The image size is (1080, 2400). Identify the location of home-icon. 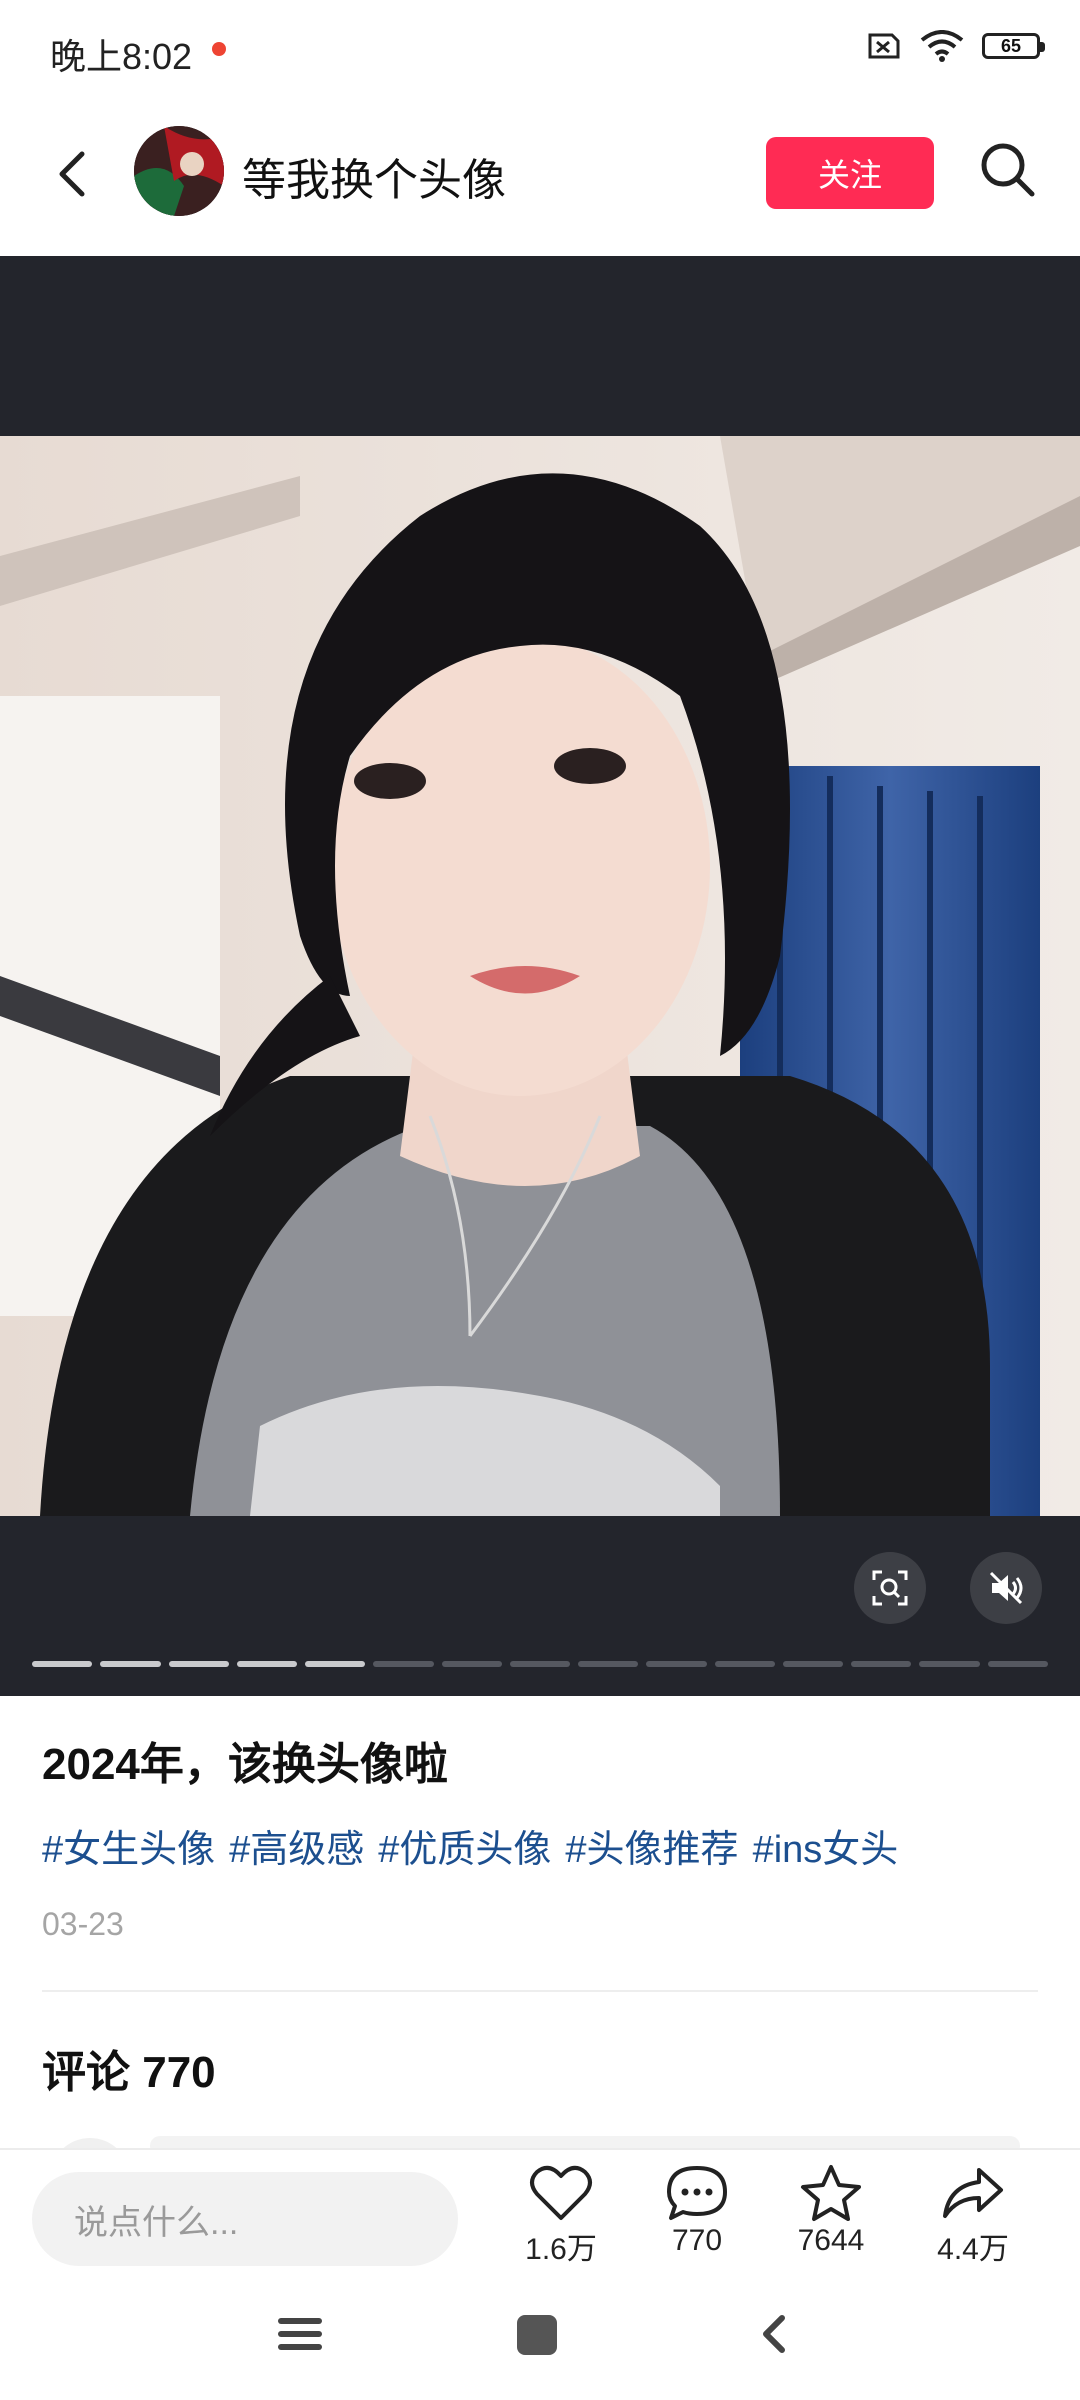
(537, 2335).